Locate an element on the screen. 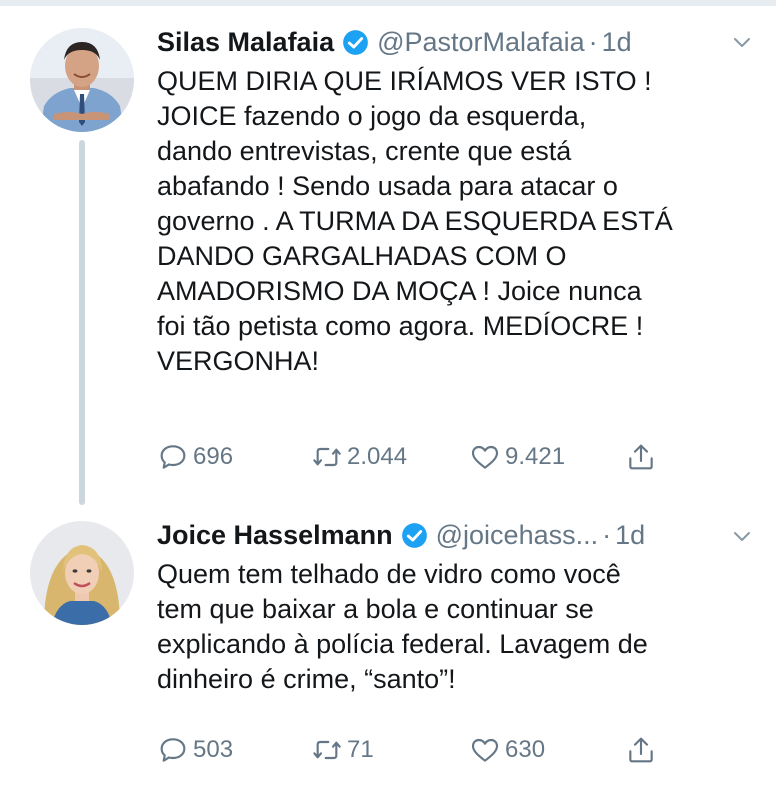 The width and height of the screenshot is (776, 800). tweet-header: Joice Hasselmann @joicehass... · 1d is located at coordinates (401, 535).